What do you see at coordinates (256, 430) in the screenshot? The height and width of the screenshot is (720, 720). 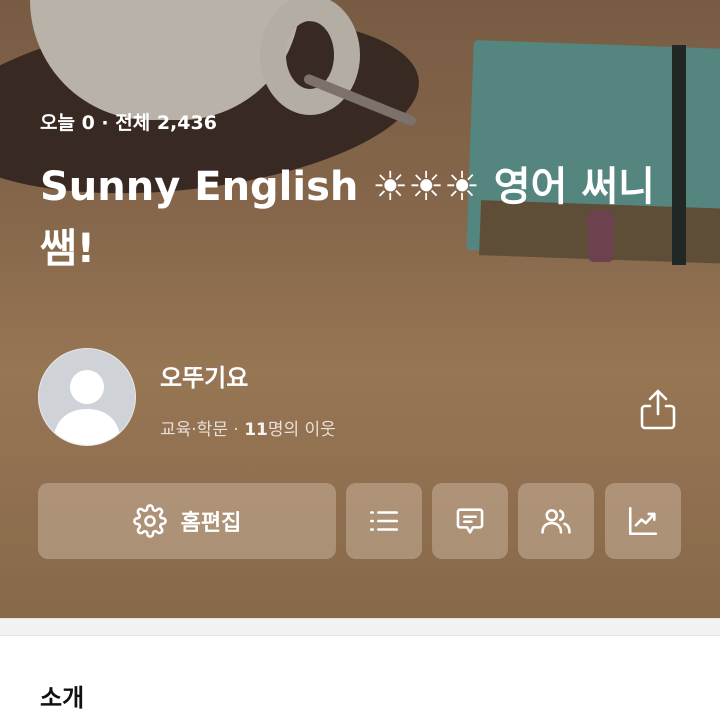 I see `neighbor-count: 11` at bounding box center [256, 430].